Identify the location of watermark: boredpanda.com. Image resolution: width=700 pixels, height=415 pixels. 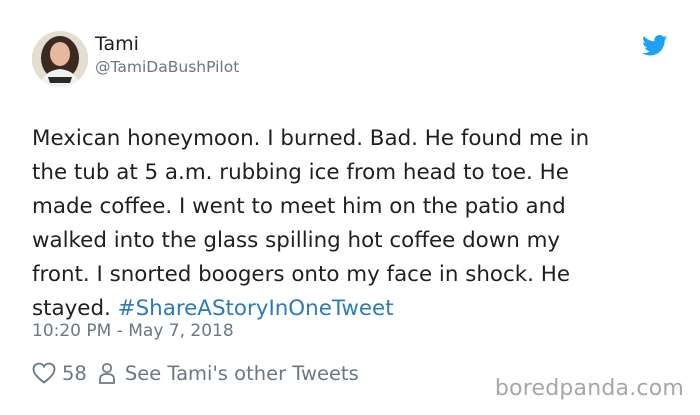
(589, 388).